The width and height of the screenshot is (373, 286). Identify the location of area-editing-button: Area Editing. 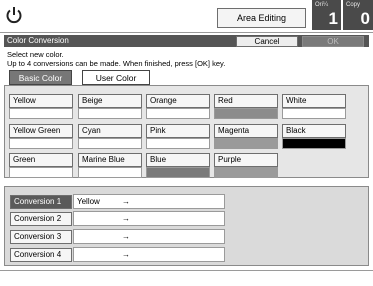
(261, 18).